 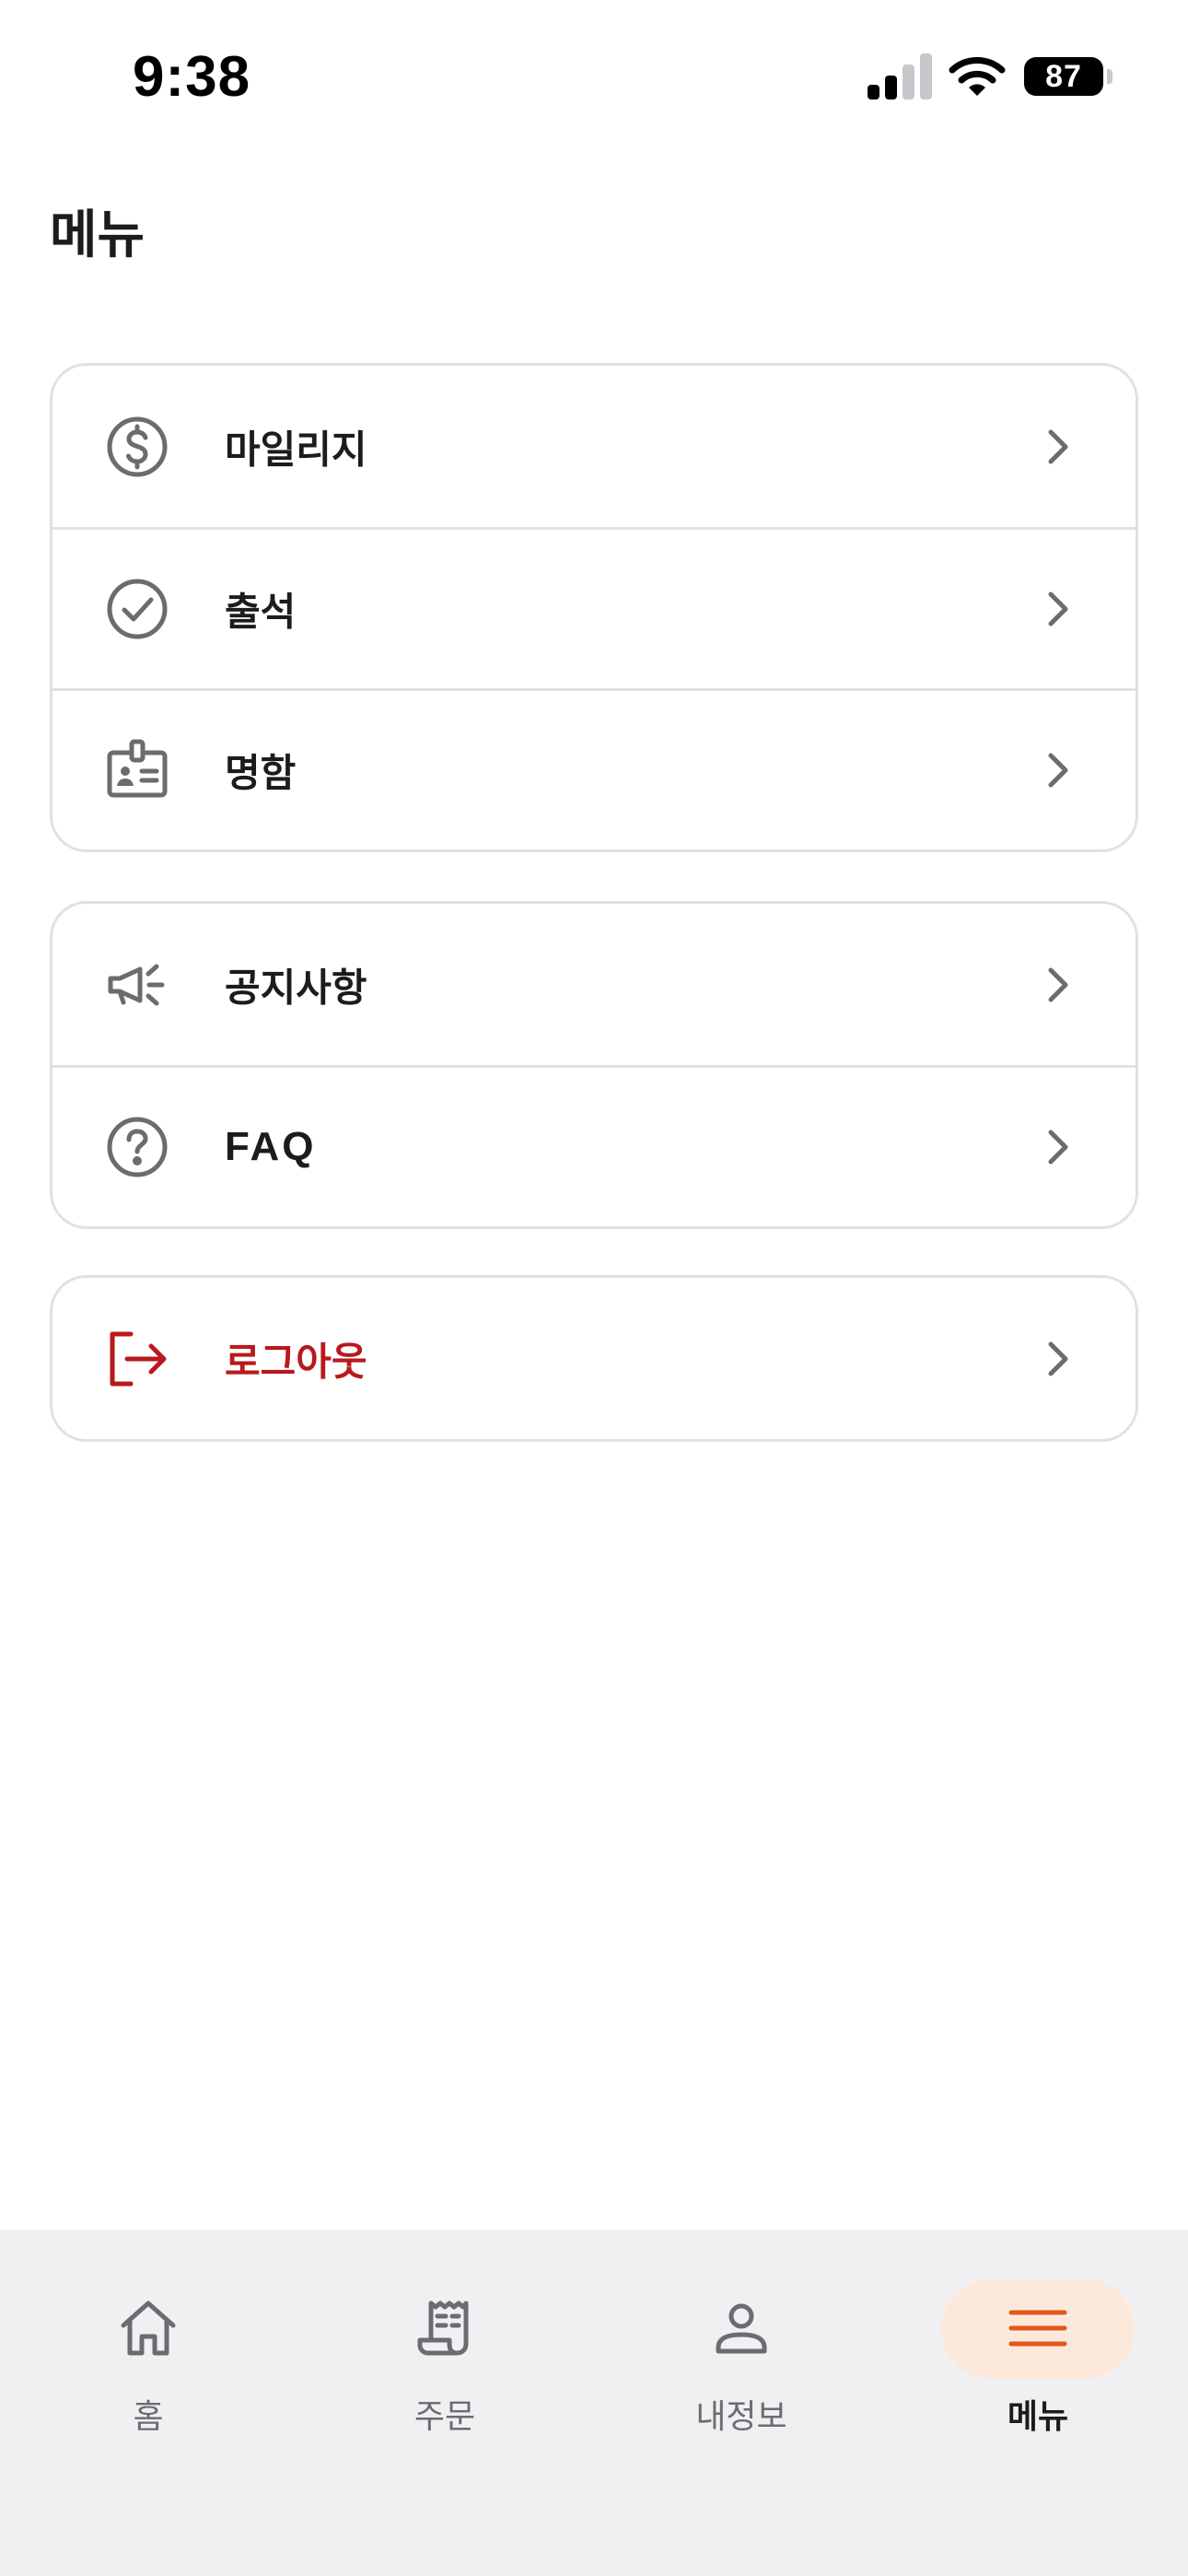 What do you see at coordinates (1109, 76) in the screenshot?
I see `battery-tip` at bounding box center [1109, 76].